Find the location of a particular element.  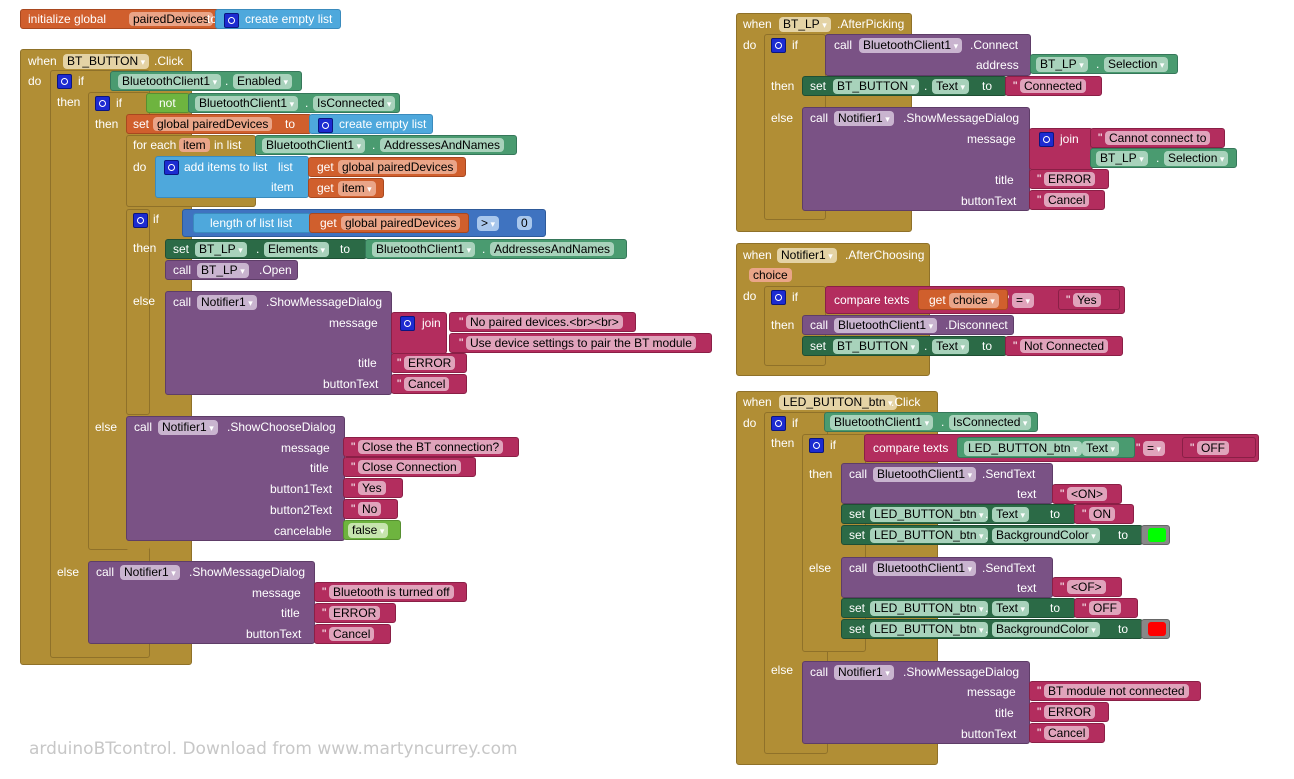

text-block: ON " is located at coordinates (1104, 514).